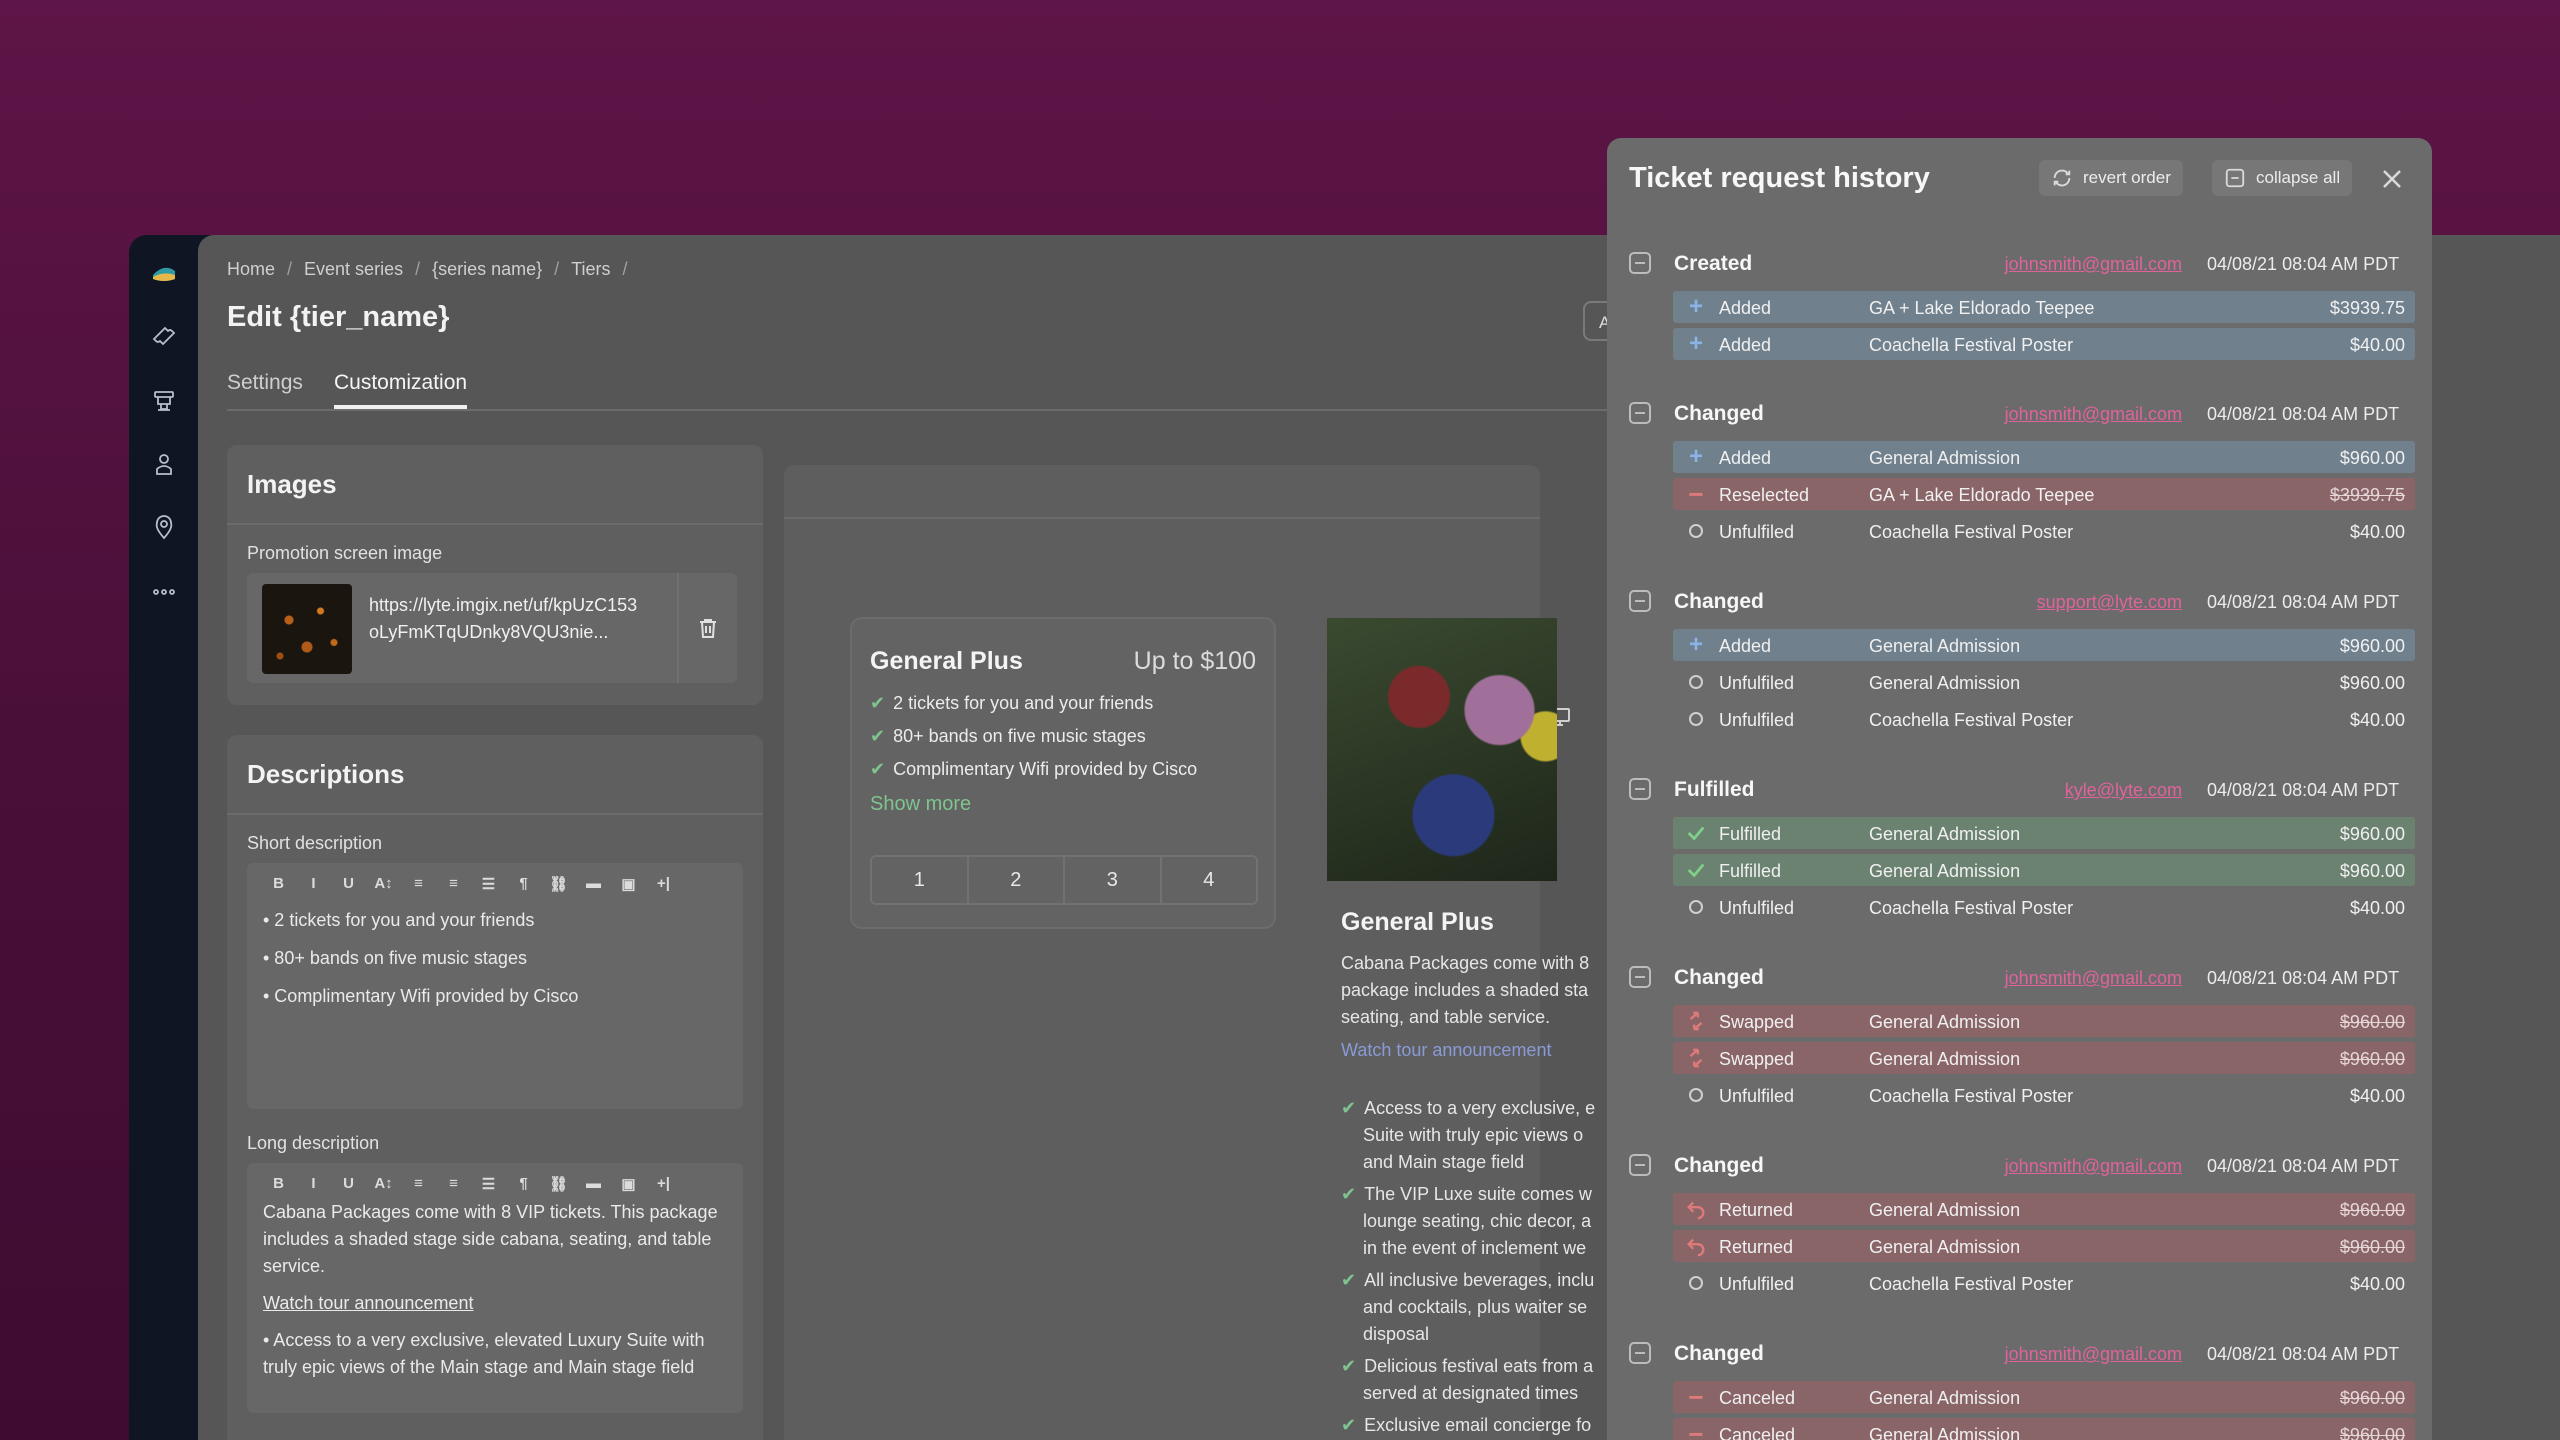 This screenshot has width=2560, height=1440. Describe the element at coordinates (401, 390) in the screenshot. I see `tab-customization: Customization` at that location.